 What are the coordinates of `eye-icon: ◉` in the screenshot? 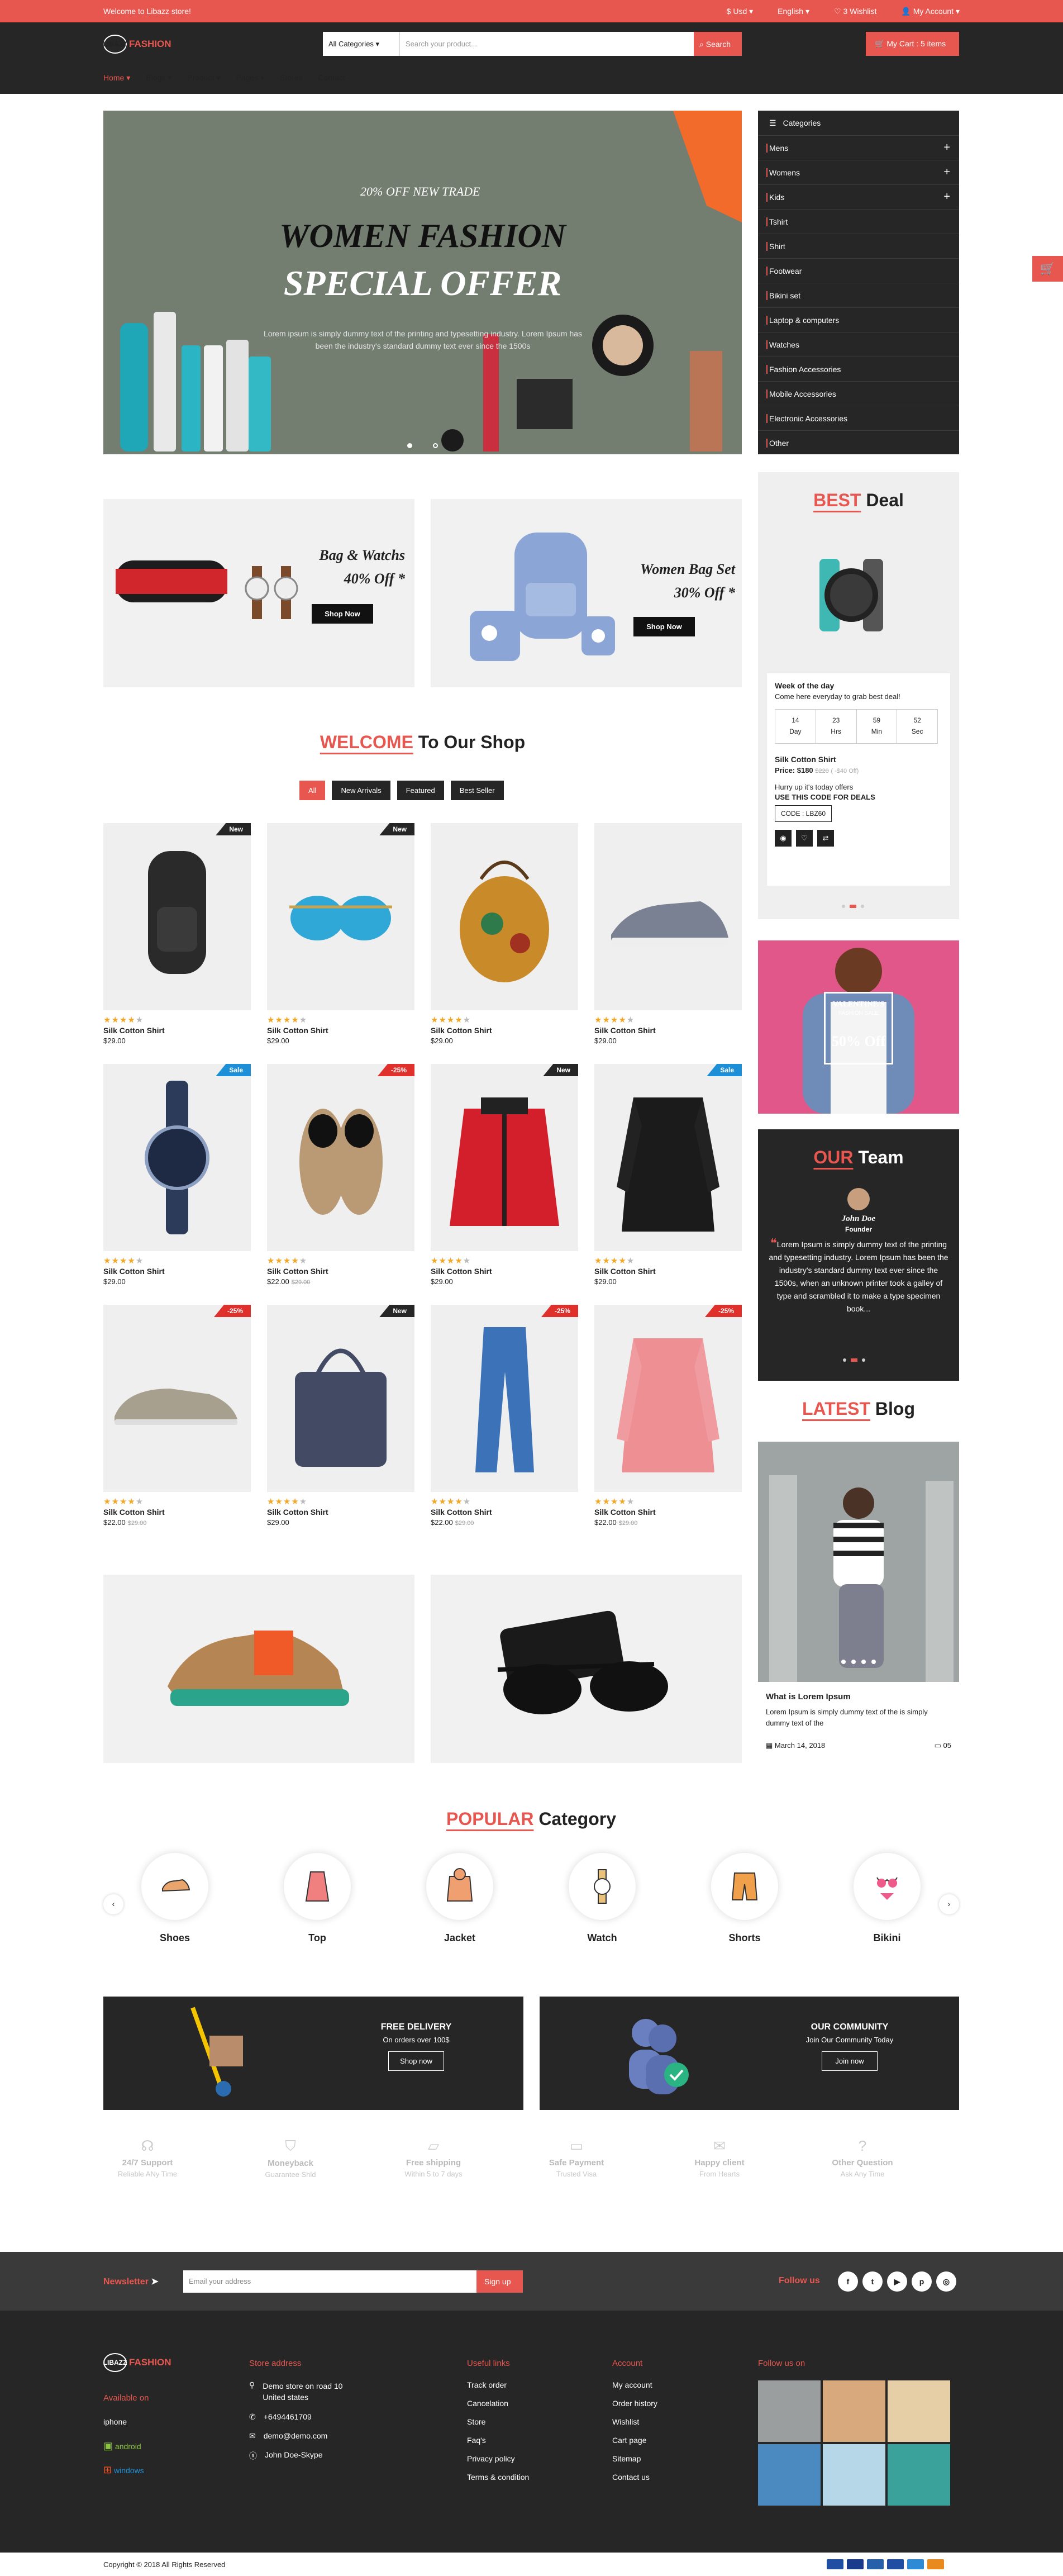 It's located at (783, 838).